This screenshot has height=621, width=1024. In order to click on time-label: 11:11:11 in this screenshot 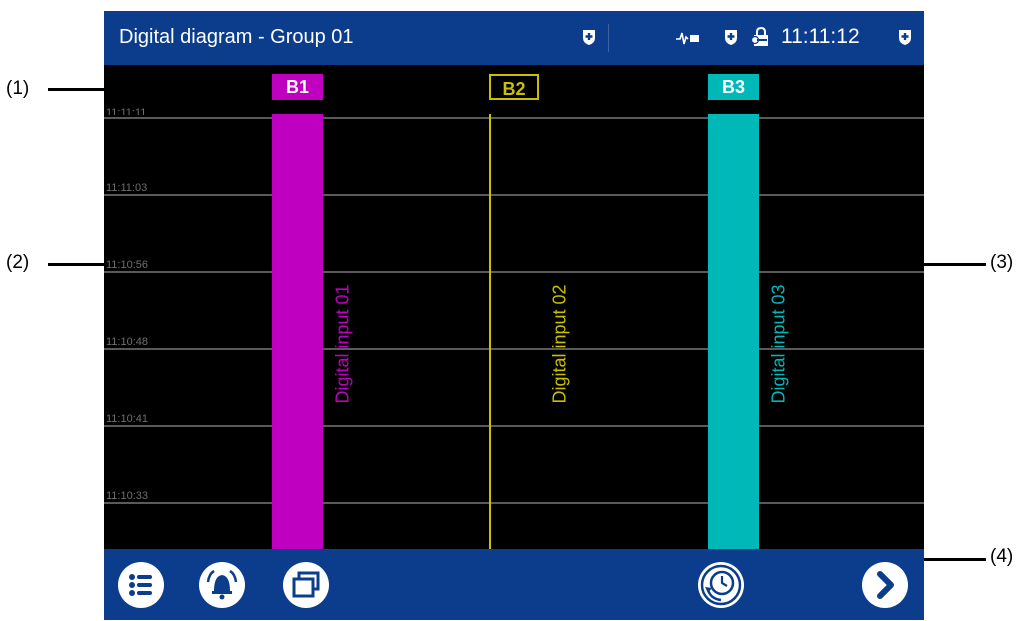, I will do `click(126, 111)`.